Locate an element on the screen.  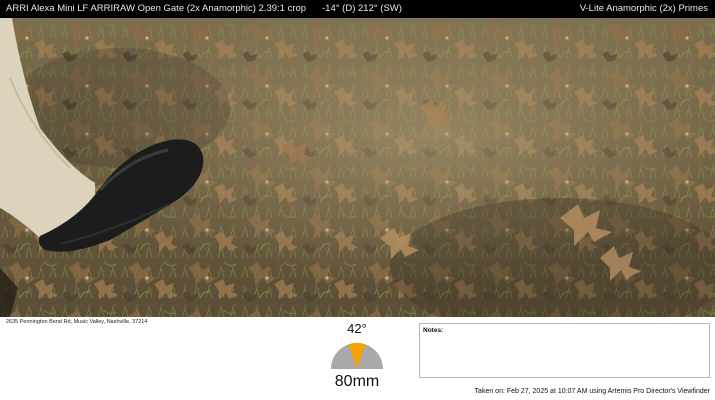
notes-label: Notes: is located at coordinates (433, 330).